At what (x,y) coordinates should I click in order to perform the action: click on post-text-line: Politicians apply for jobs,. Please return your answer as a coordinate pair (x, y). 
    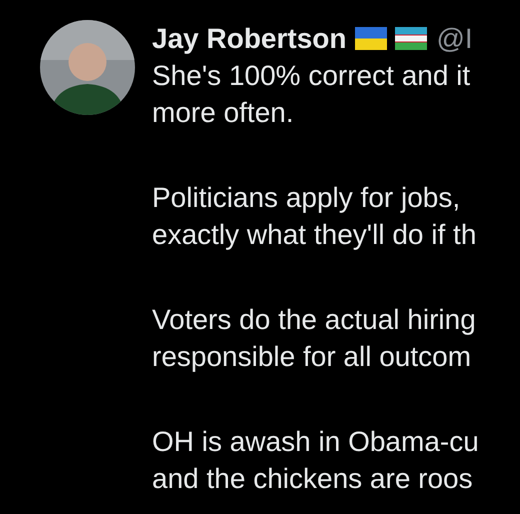
    Looking at the image, I should click on (306, 198).